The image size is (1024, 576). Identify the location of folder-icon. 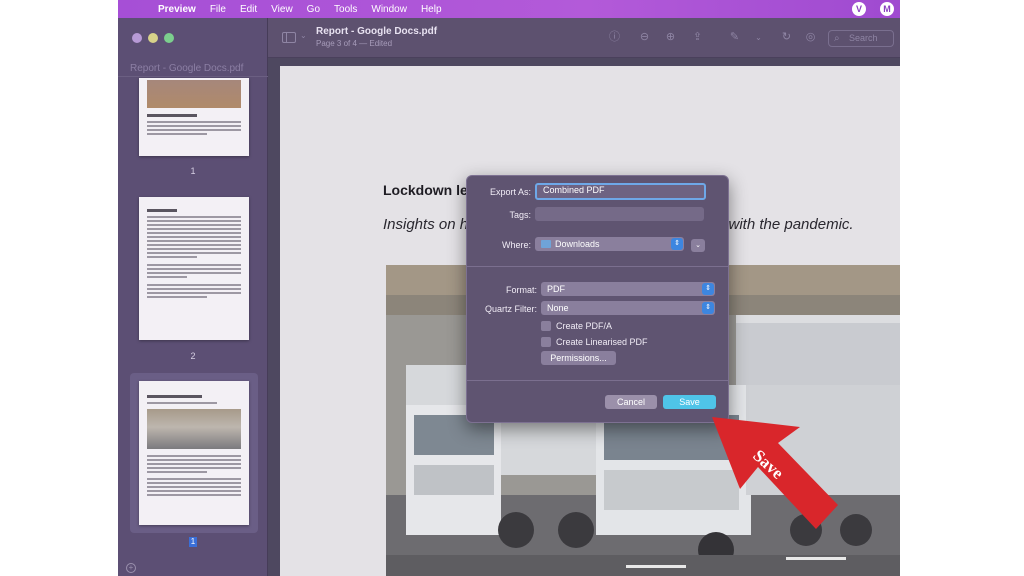
(546, 244).